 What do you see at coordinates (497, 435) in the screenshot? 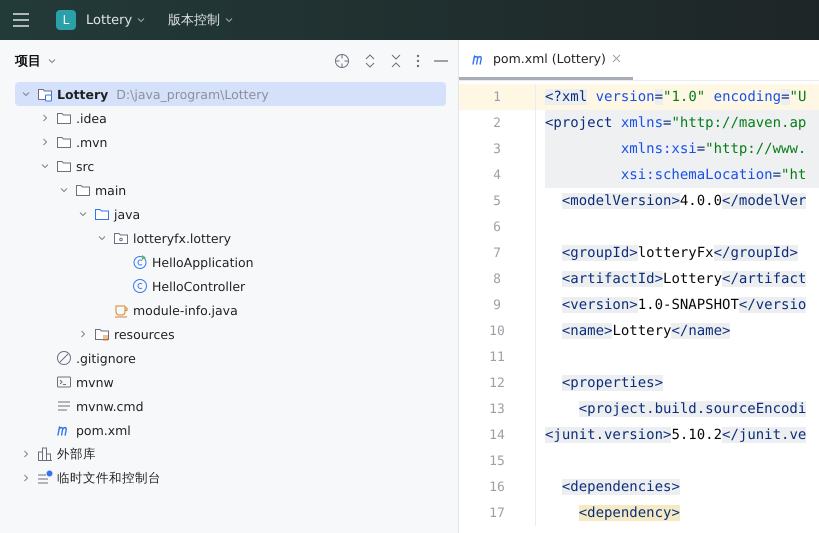
I see `line-number: 14` at bounding box center [497, 435].